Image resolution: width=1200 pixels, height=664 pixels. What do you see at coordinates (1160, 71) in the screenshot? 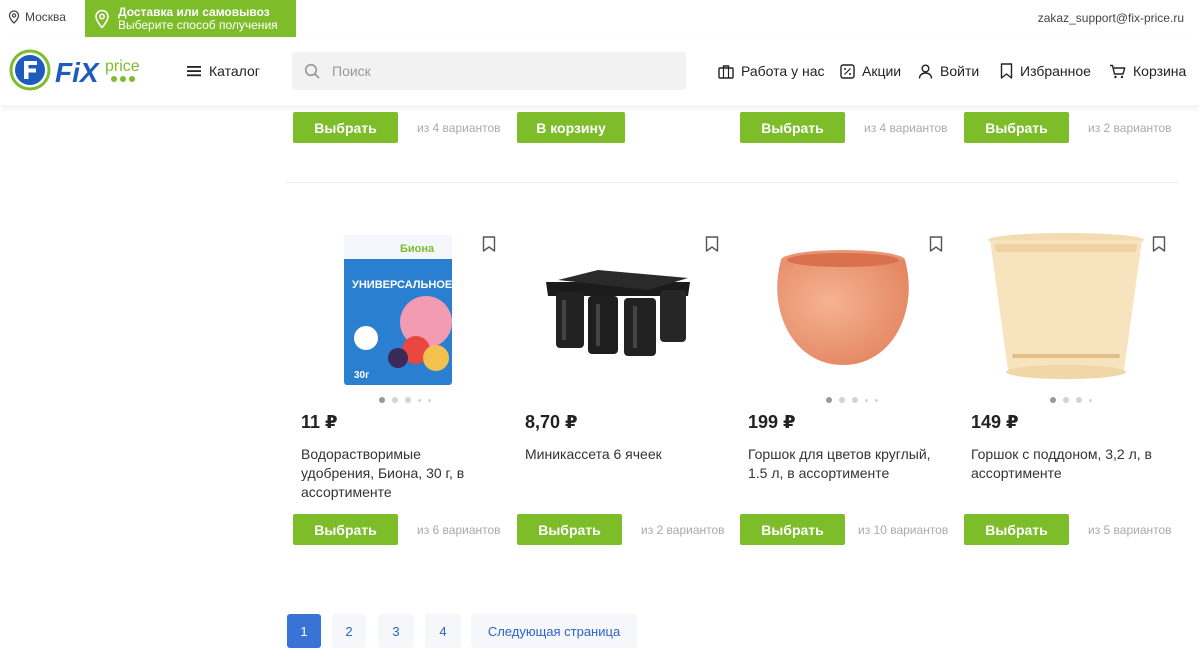
I see `nav-cart-label: Корзина` at bounding box center [1160, 71].